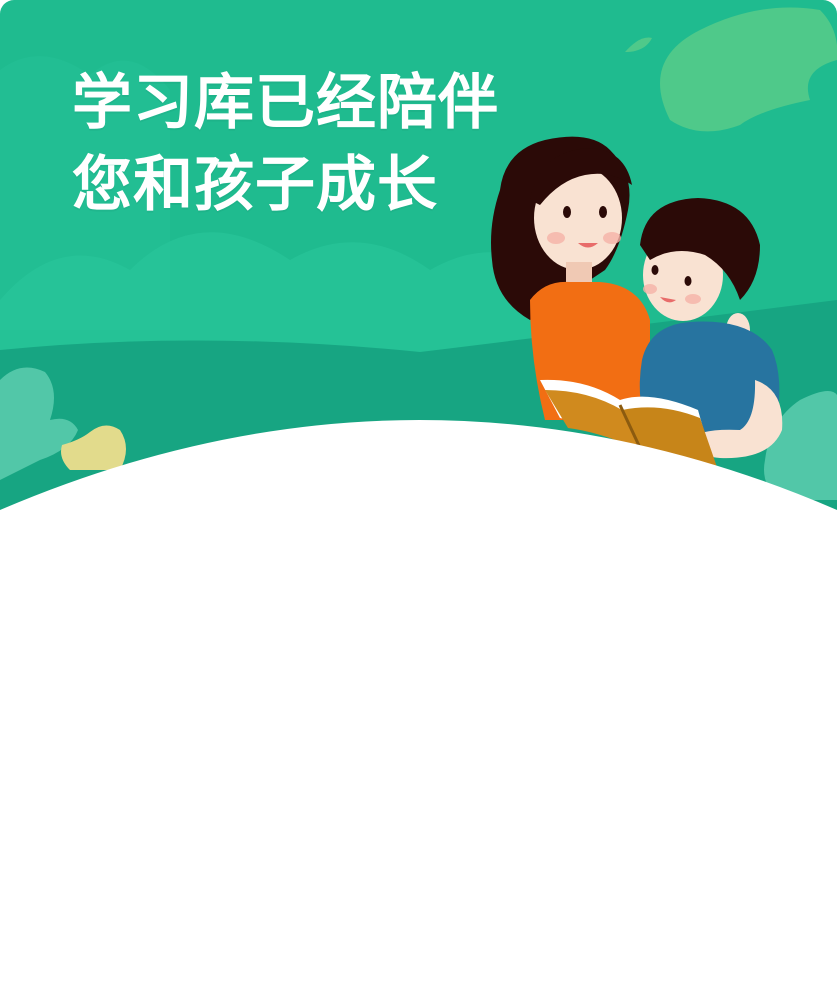 The width and height of the screenshot is (837, 1008). I want to click on banner-headline: 学习库已经陪伴 您和孩子成长, so click(285, 144).